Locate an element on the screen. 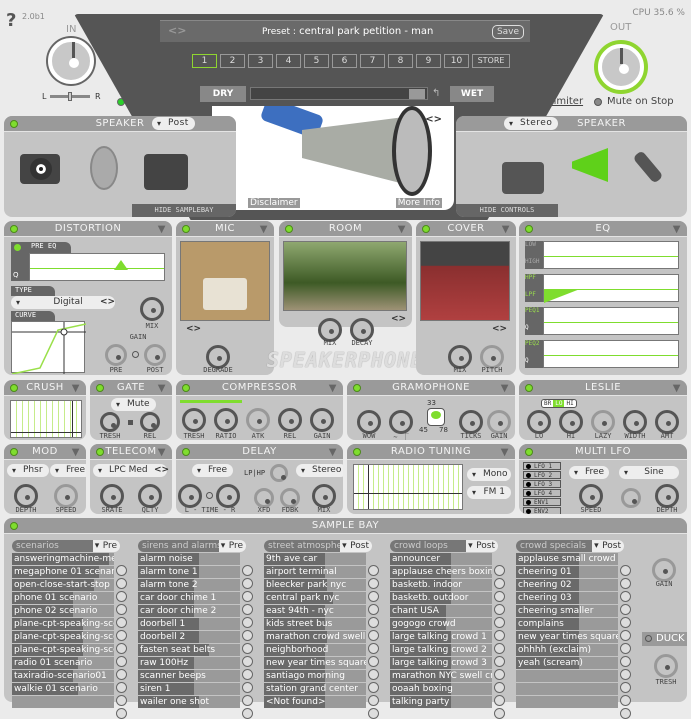 This screenshot has height=719, width=691. sample-slot: applause cheers boxing is located at coordinates (441, 572).